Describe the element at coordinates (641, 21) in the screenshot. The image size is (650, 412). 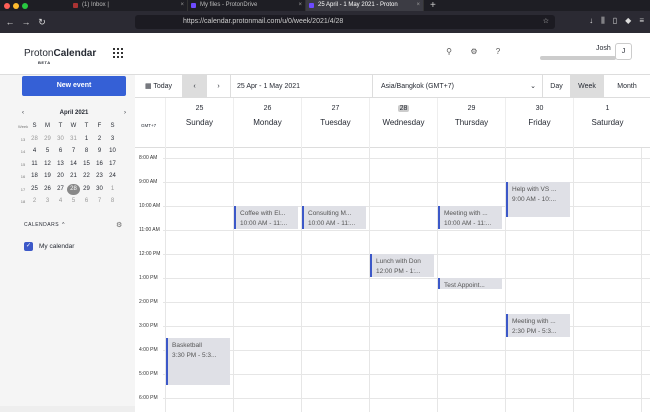
I see `menu-icon: ≡` at that location.